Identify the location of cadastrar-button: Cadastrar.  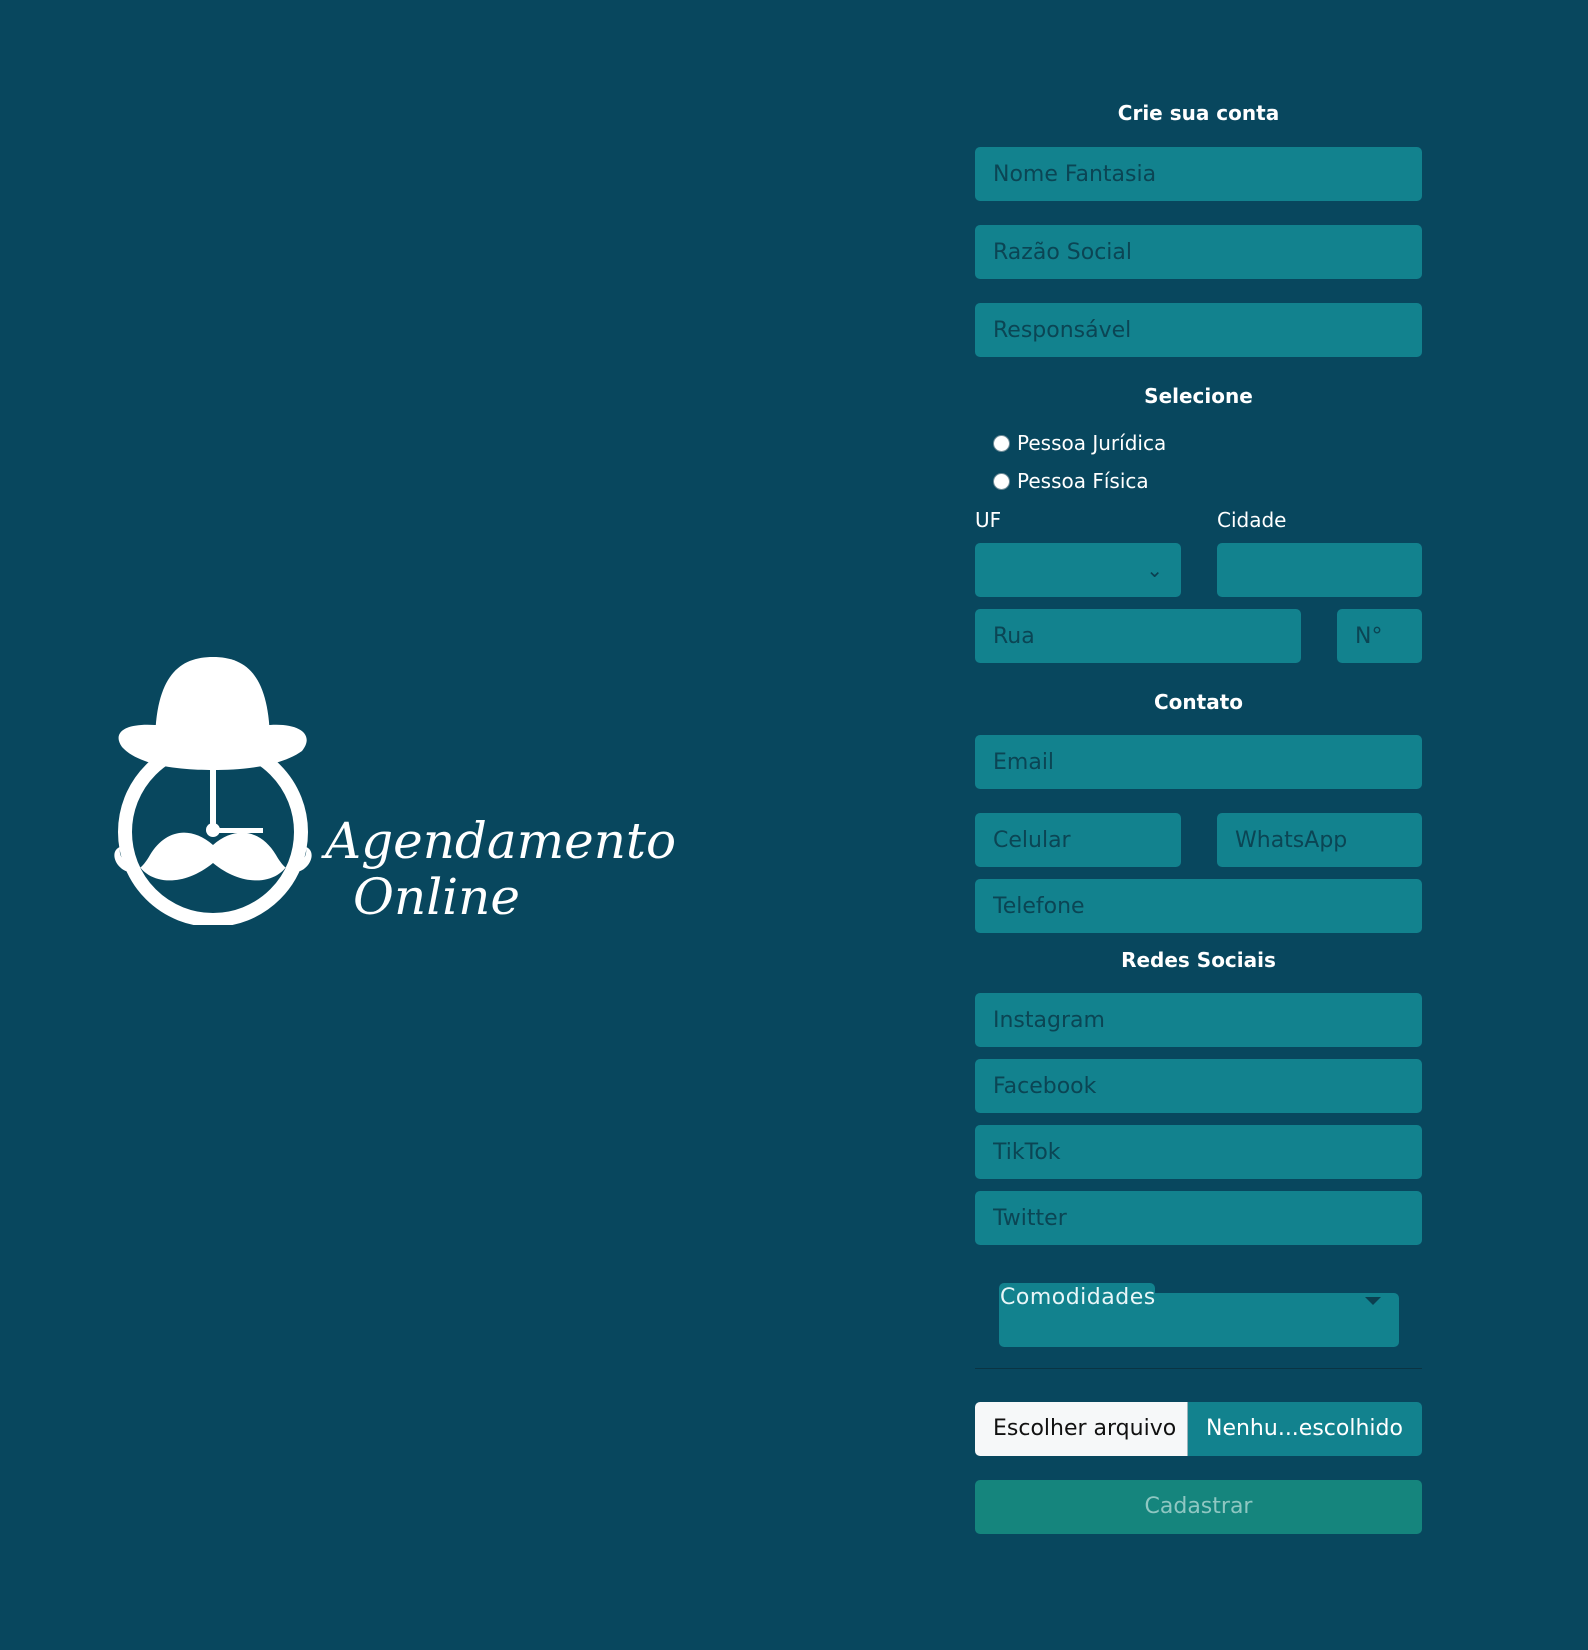
(1198, 1507).